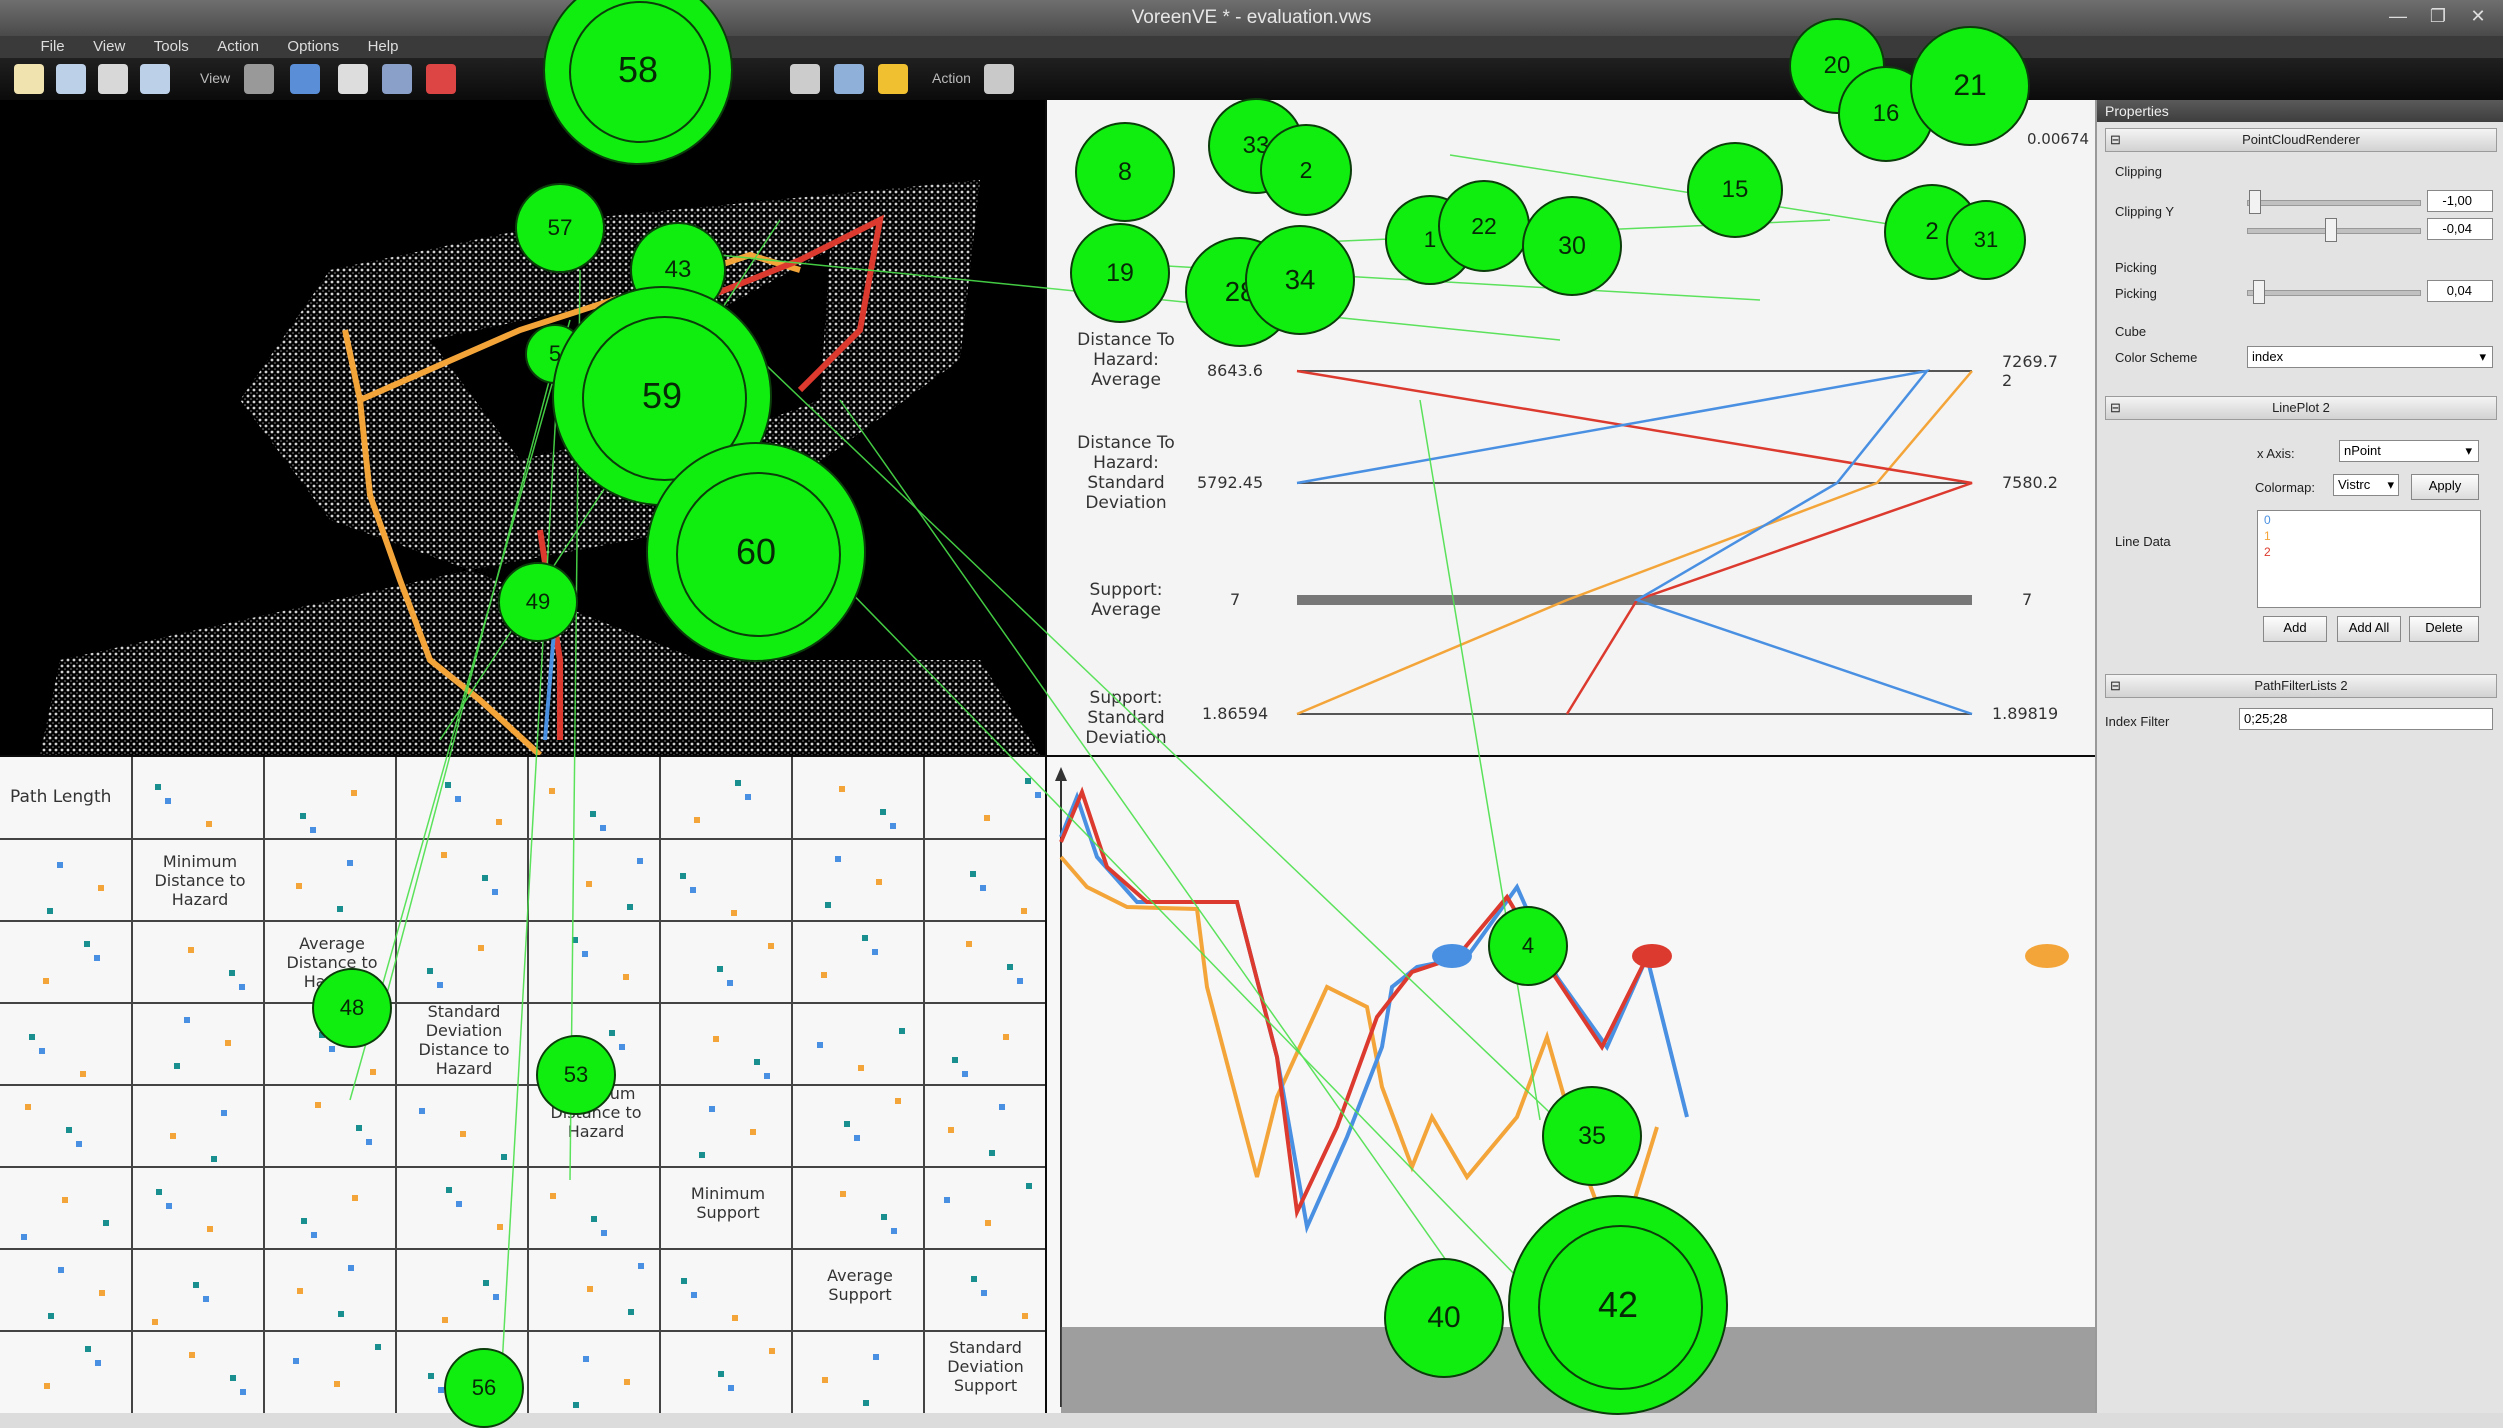 The image size is (2503, 1428). I want to click on clipping-y-label: Clipping Y, so click(2145, 211).